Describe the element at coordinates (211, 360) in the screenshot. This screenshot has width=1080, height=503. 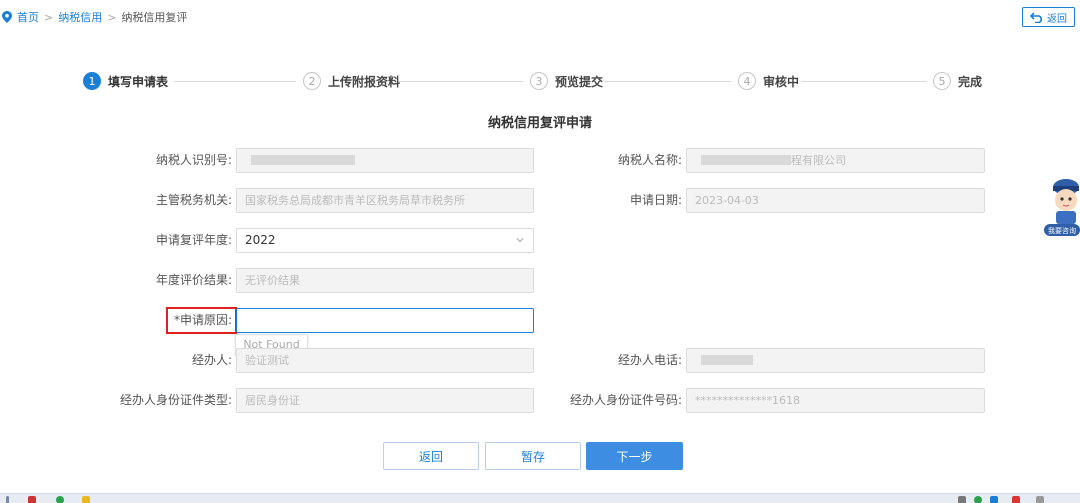
I see `handler-label: 经办人:` at that location.